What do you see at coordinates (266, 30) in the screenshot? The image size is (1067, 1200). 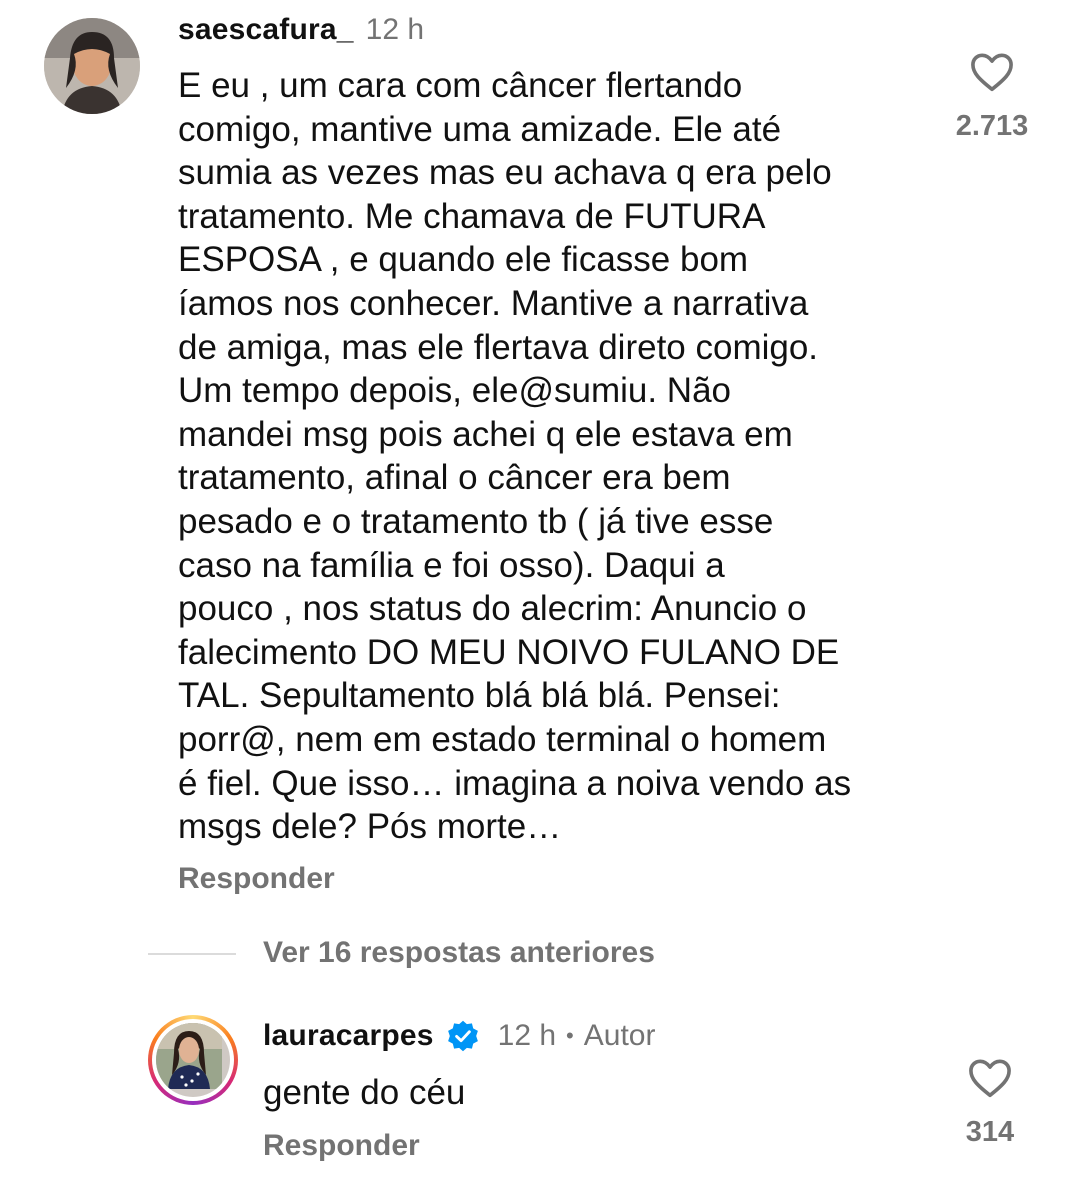 I see `comment-username: saescafura_` at bounding box center [266, 30].